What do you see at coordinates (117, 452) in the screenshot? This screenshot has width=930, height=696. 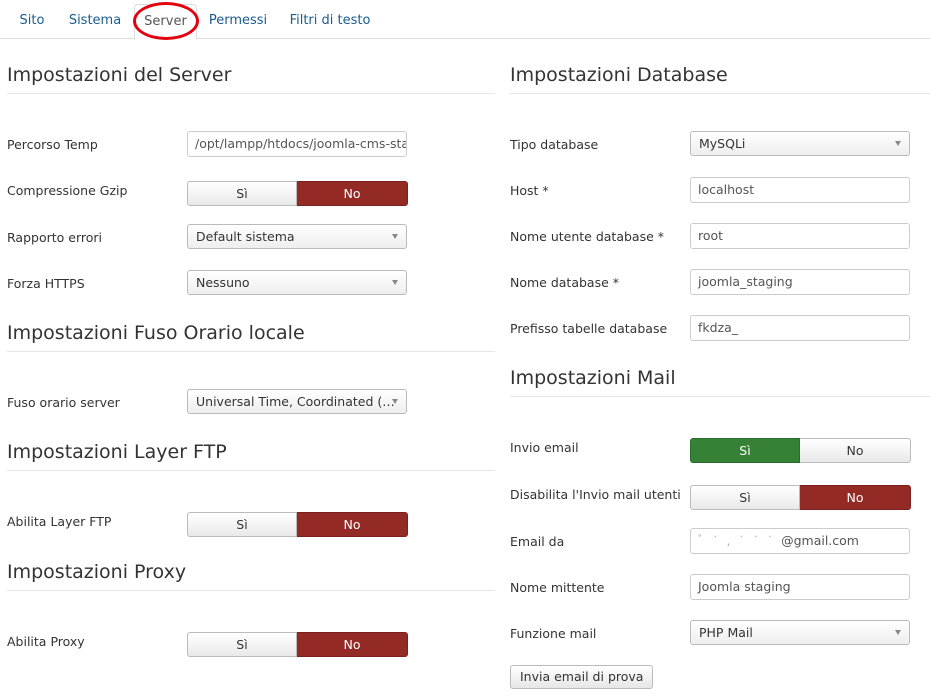 I see `ftp-title: Impostazioni Layer FTP` at bounding box center [117, 452].